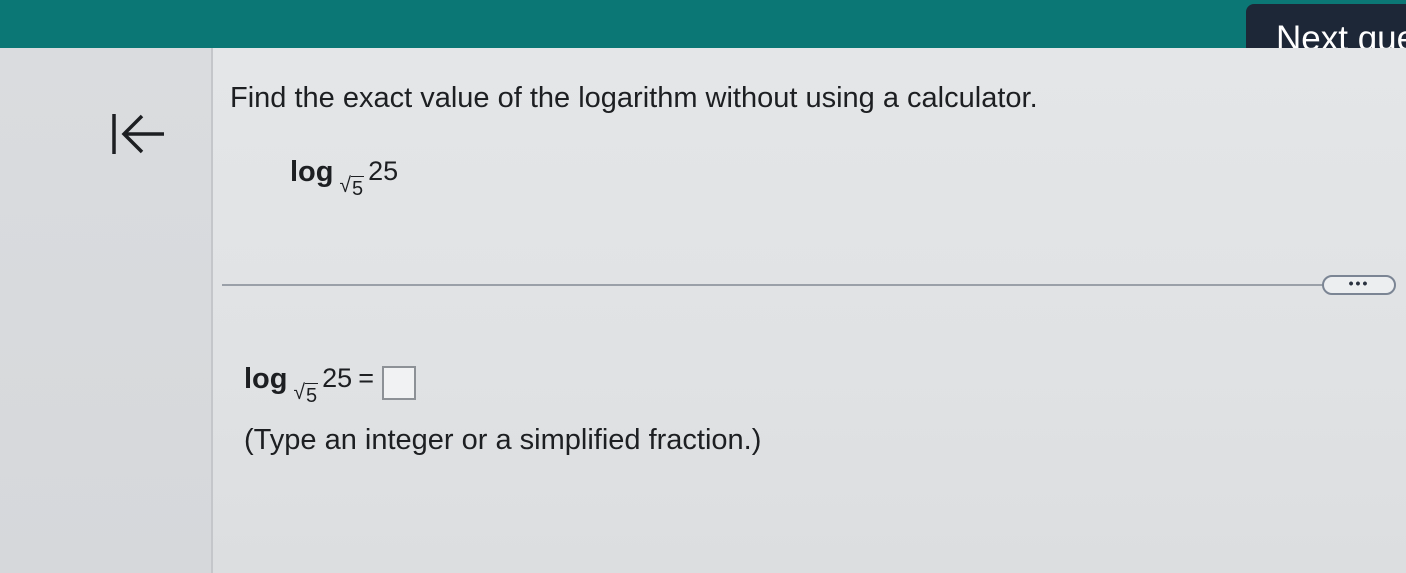 The image size is (1406, 573). I want to click on answer-expression: log √ 5 25 =, so click(330, 385).